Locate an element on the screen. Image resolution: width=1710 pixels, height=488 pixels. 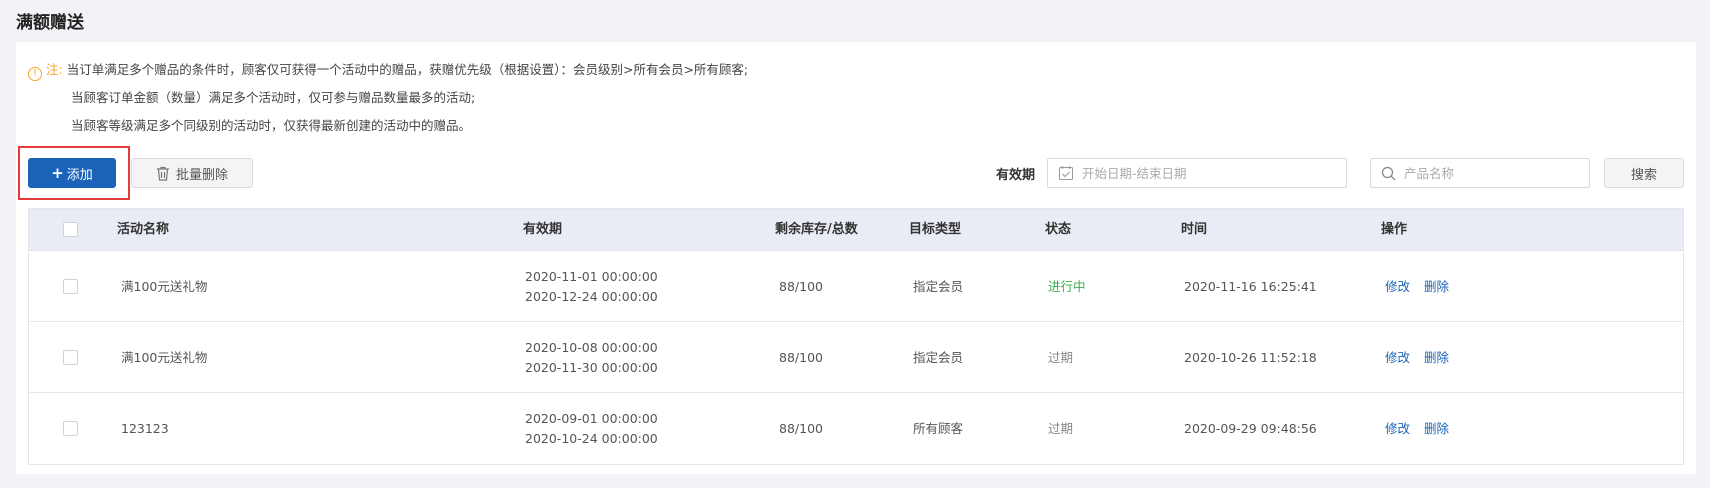
trash-icon is located at coordinates (162, 173).